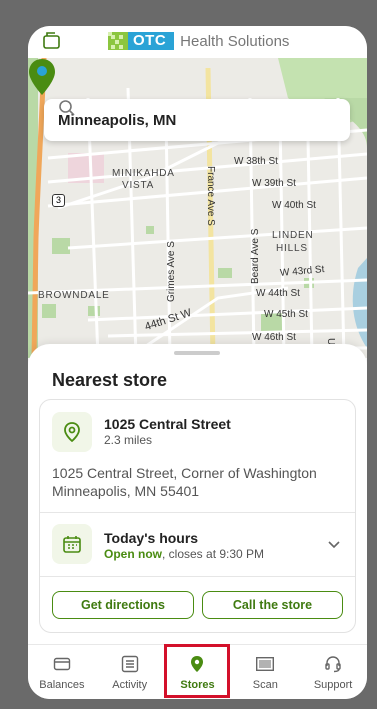  What do you see at coordinates (274, 337) in the screenshot?
I see `map-street-w46: W 46th St` at bounding box center [274, 337].